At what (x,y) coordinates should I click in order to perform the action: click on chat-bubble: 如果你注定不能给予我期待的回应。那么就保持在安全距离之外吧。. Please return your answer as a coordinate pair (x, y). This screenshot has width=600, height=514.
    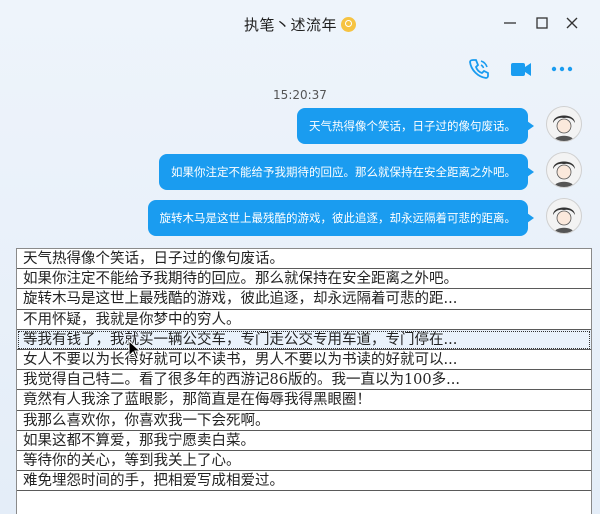
    Looking at the image, I should click on (346, 172).